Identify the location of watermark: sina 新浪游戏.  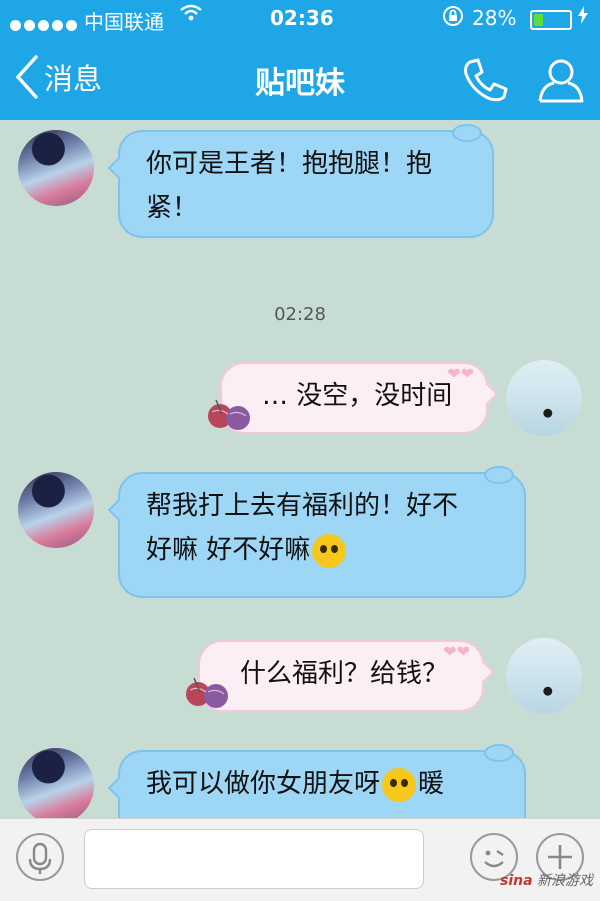
(546, 881).